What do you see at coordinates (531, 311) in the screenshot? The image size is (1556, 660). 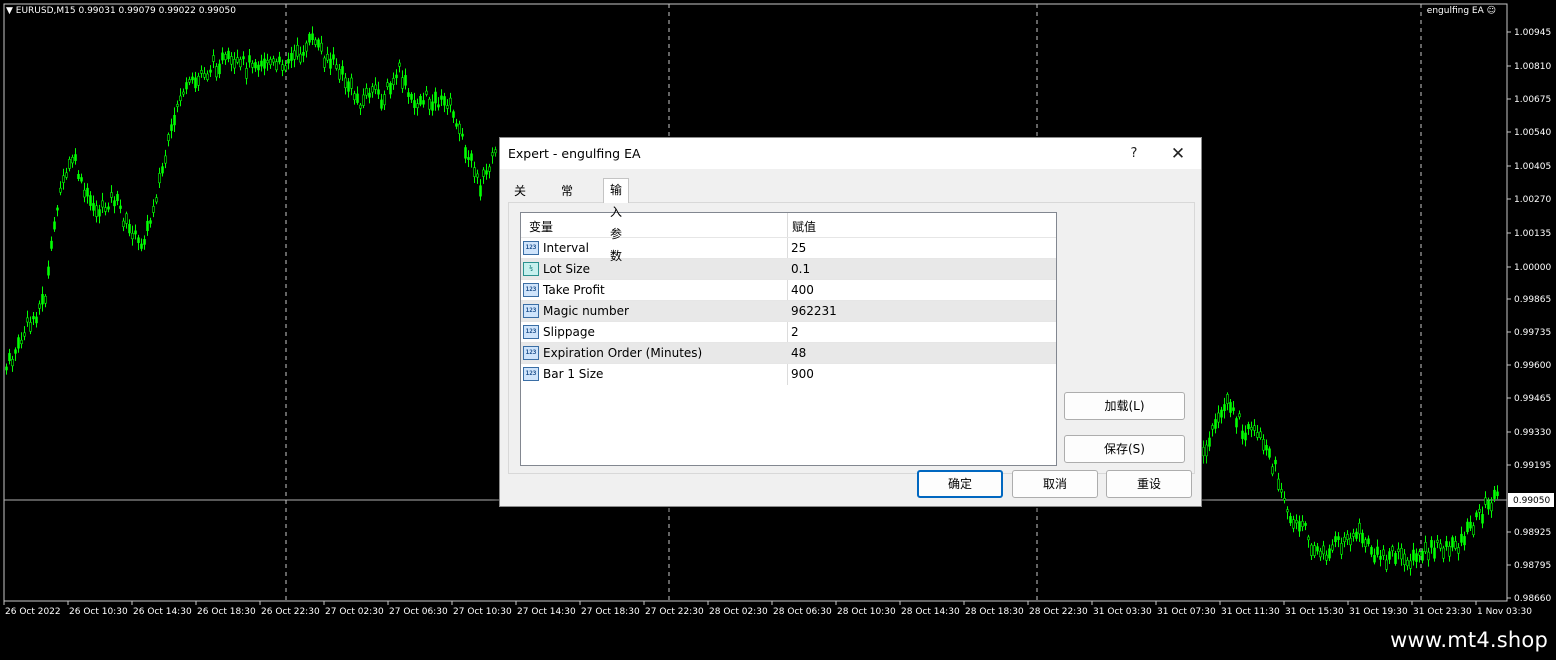 I see `int-icon: 123` at bounding box center [531, 311].